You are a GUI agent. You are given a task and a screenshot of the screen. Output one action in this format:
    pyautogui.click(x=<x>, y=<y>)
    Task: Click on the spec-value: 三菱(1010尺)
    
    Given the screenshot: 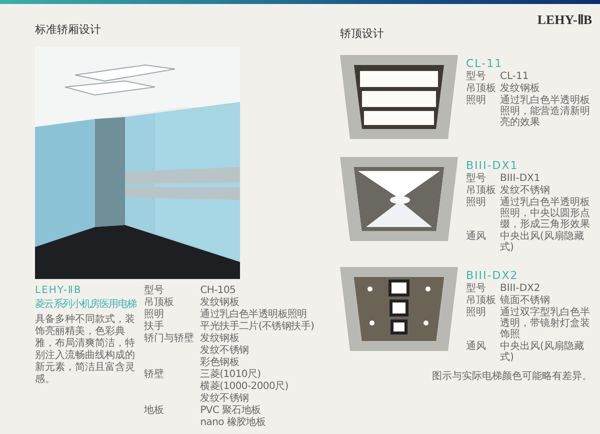 What is the action you would take?
    pyautogui.click(x=231, y=374)
    